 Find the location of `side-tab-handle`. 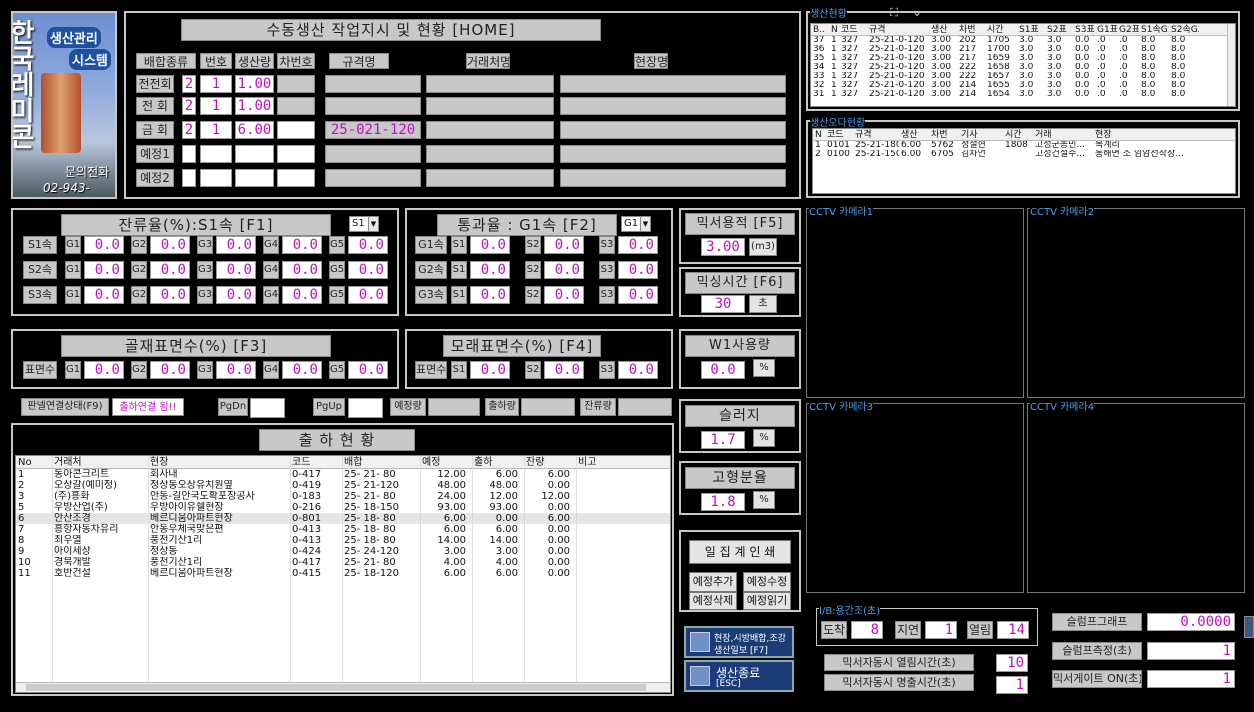

side-tab-handle is located at coordinates (1249, 627).